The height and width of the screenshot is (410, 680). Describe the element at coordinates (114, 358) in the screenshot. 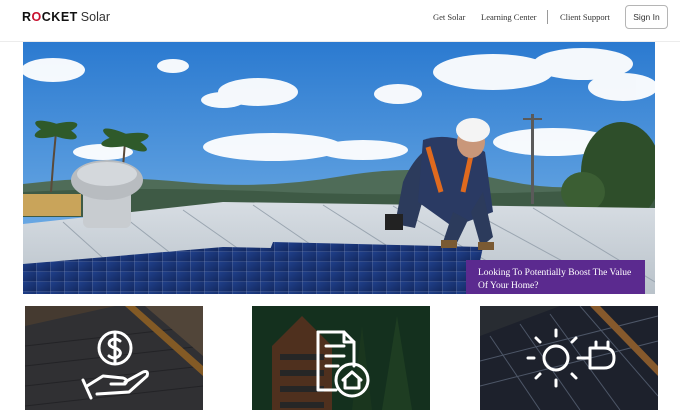

I see `card-financing` at that location.